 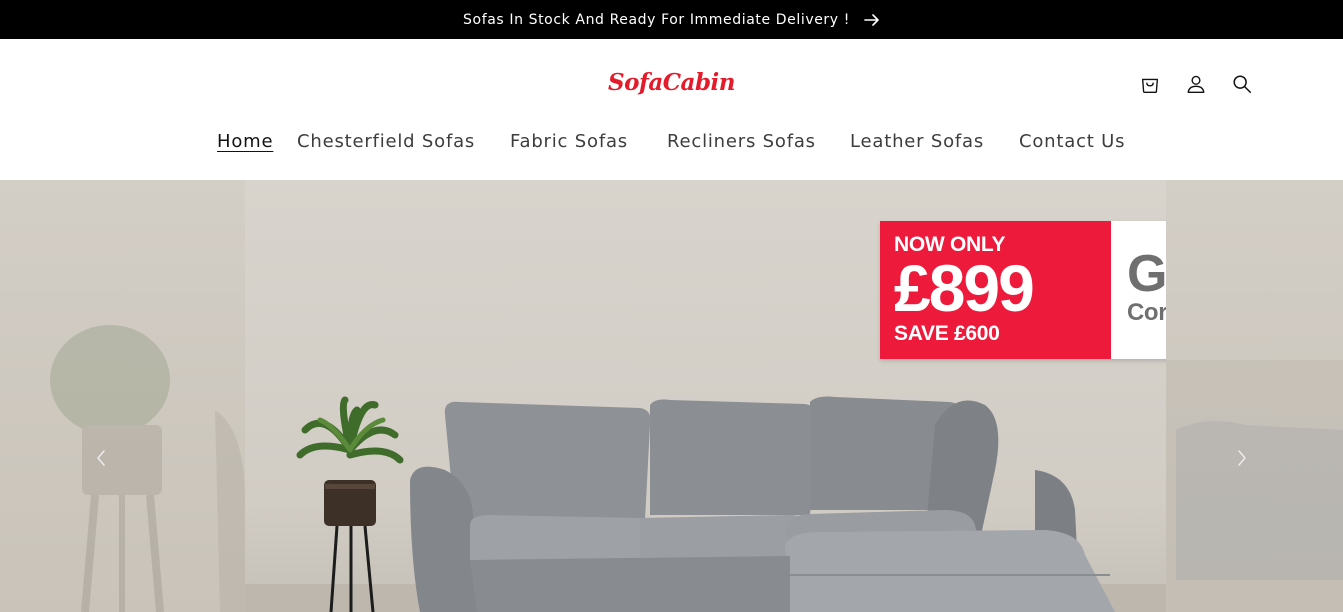 I want to click on nav-item-contact-us: Contact Us, so click(x=1072, y=141).